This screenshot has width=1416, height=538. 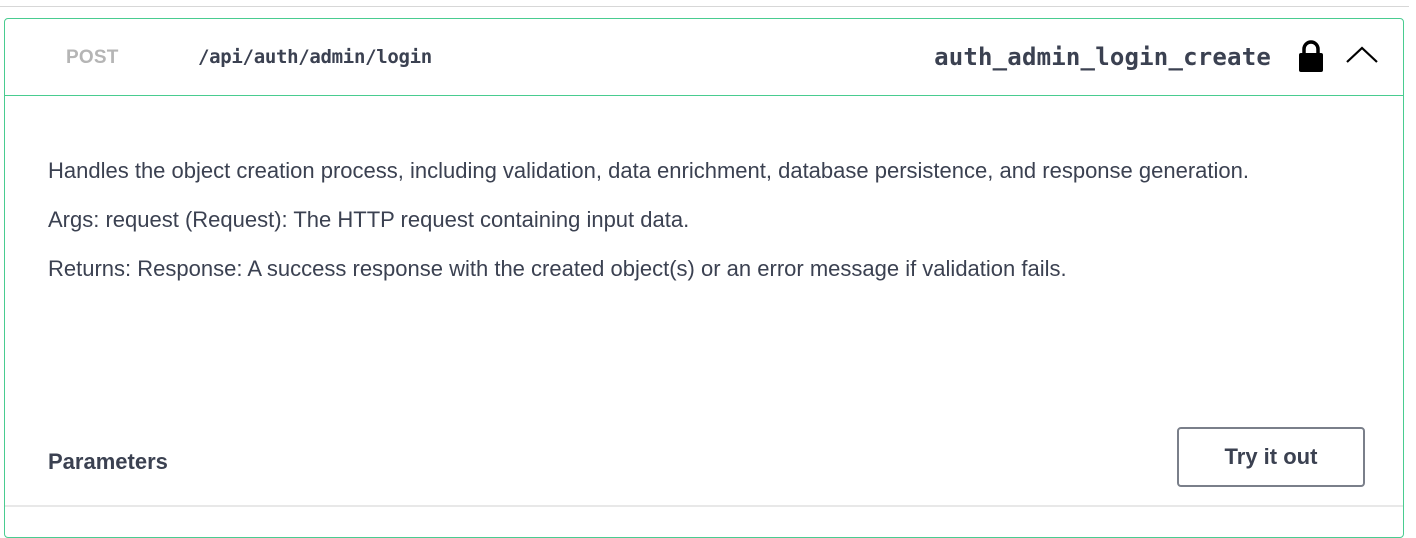 I want to click on operation-id: auth_admin_login_create, so click(x=1102, y=57).